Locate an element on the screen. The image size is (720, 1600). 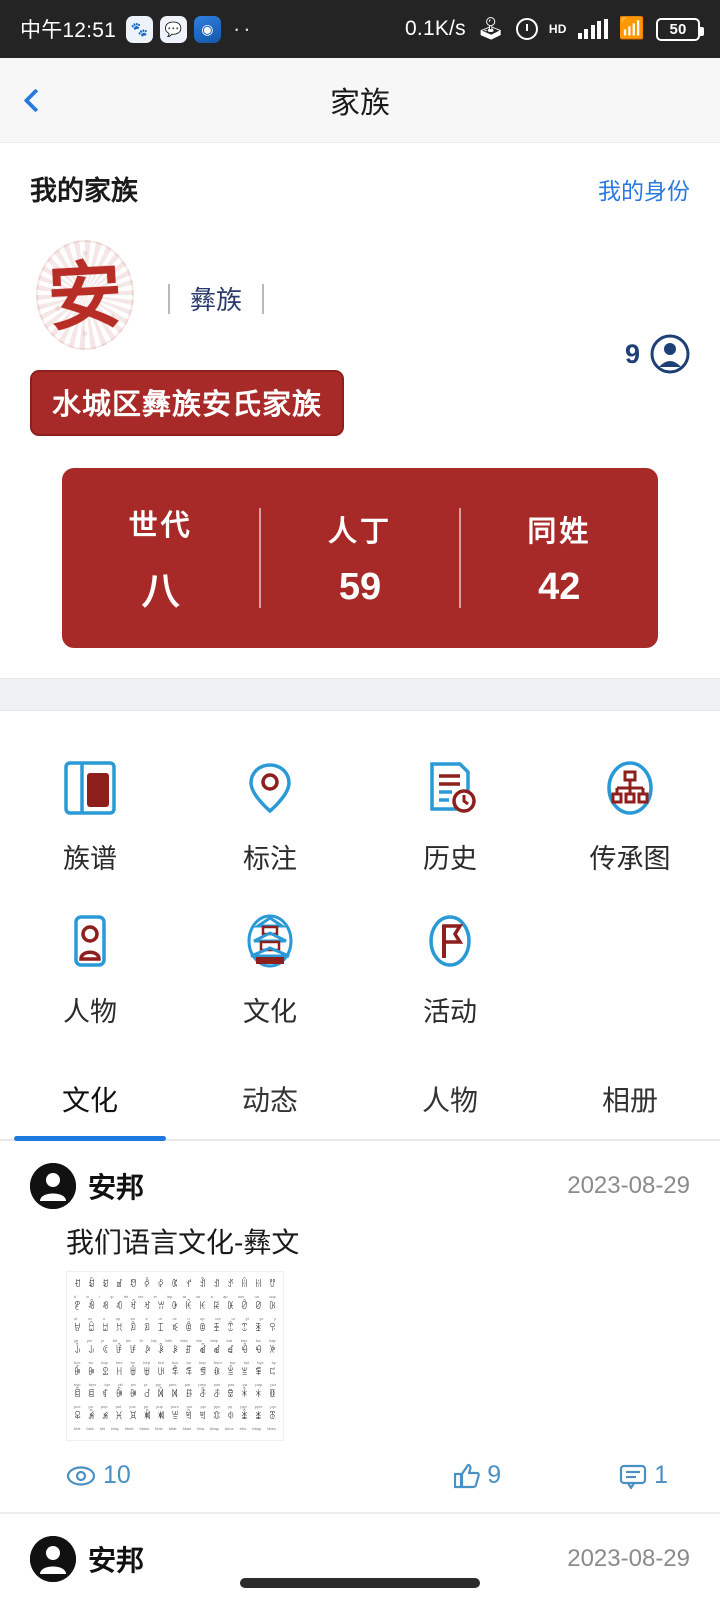
likes-stat: 9 is located at coordinates (477, 1475).